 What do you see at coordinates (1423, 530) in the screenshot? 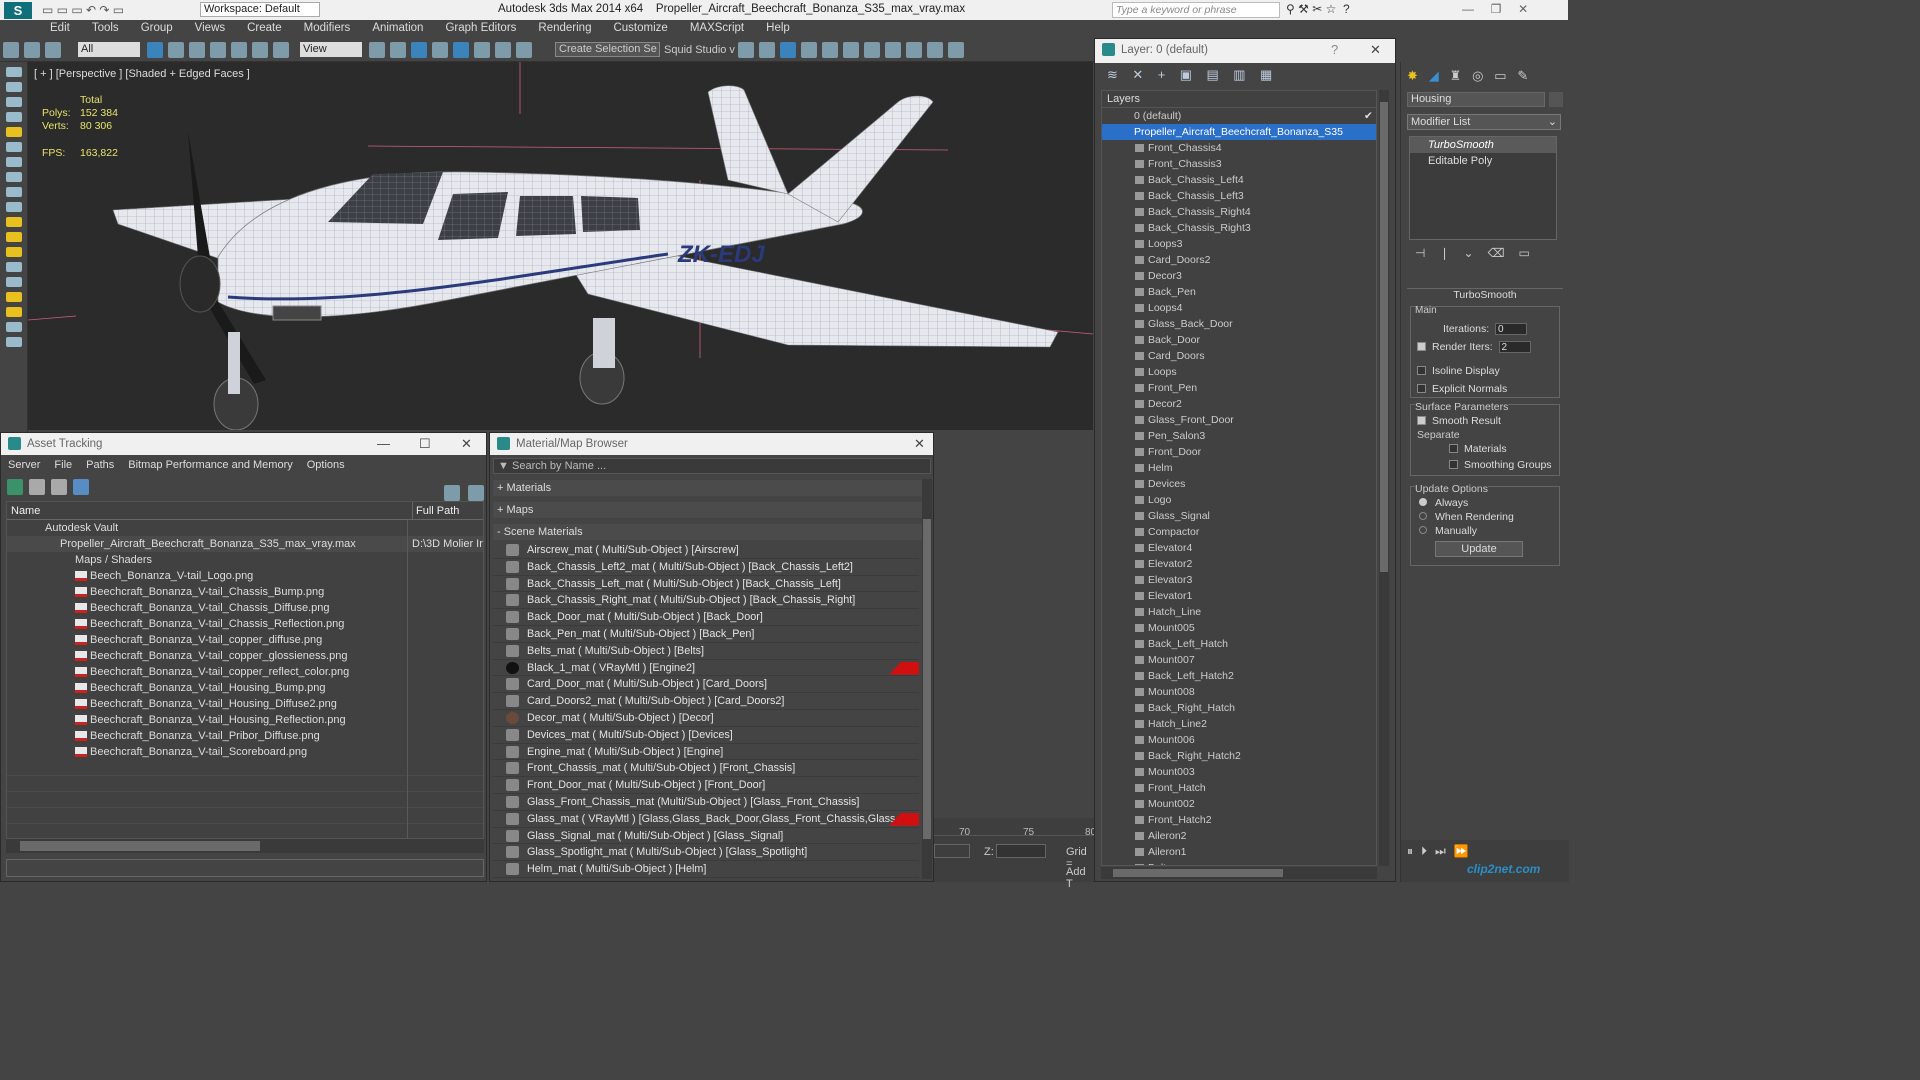
I see `manually-radio` at bounding box center [1423, 530].